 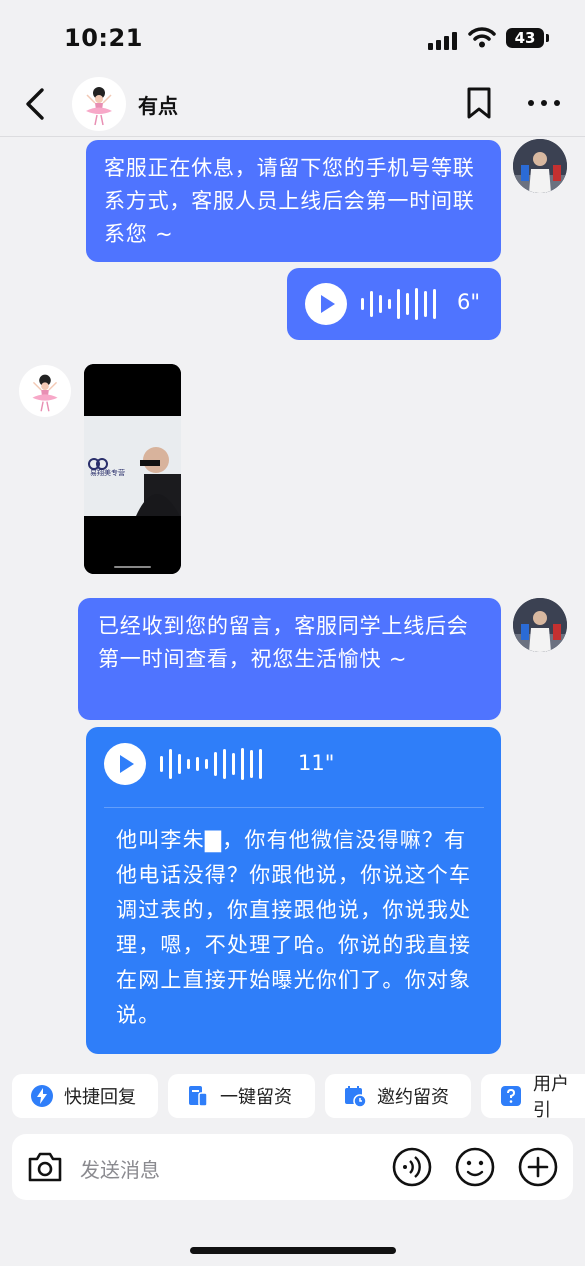 I want to click on header-divider, so click(x=292, y=136).